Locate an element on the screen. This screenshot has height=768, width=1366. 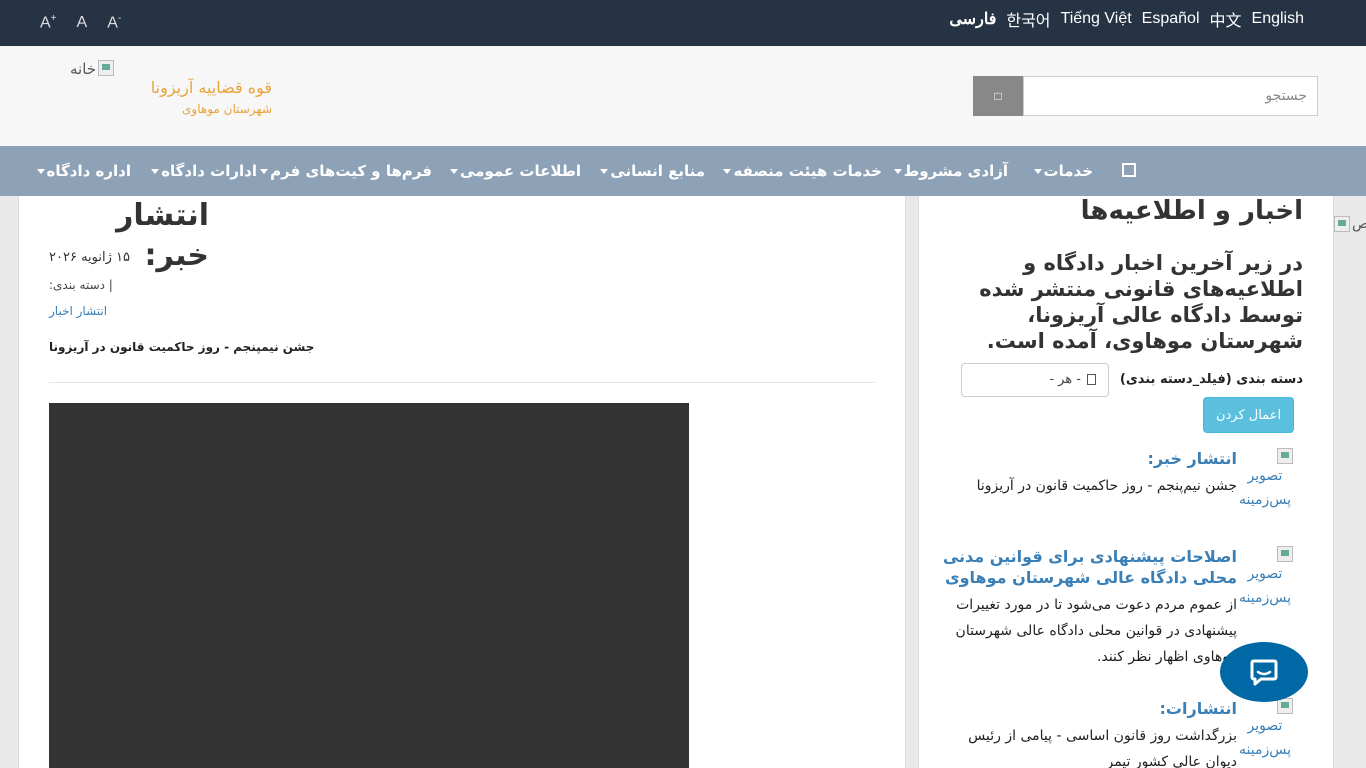
home-icon is located at coordinates (1129, 170).